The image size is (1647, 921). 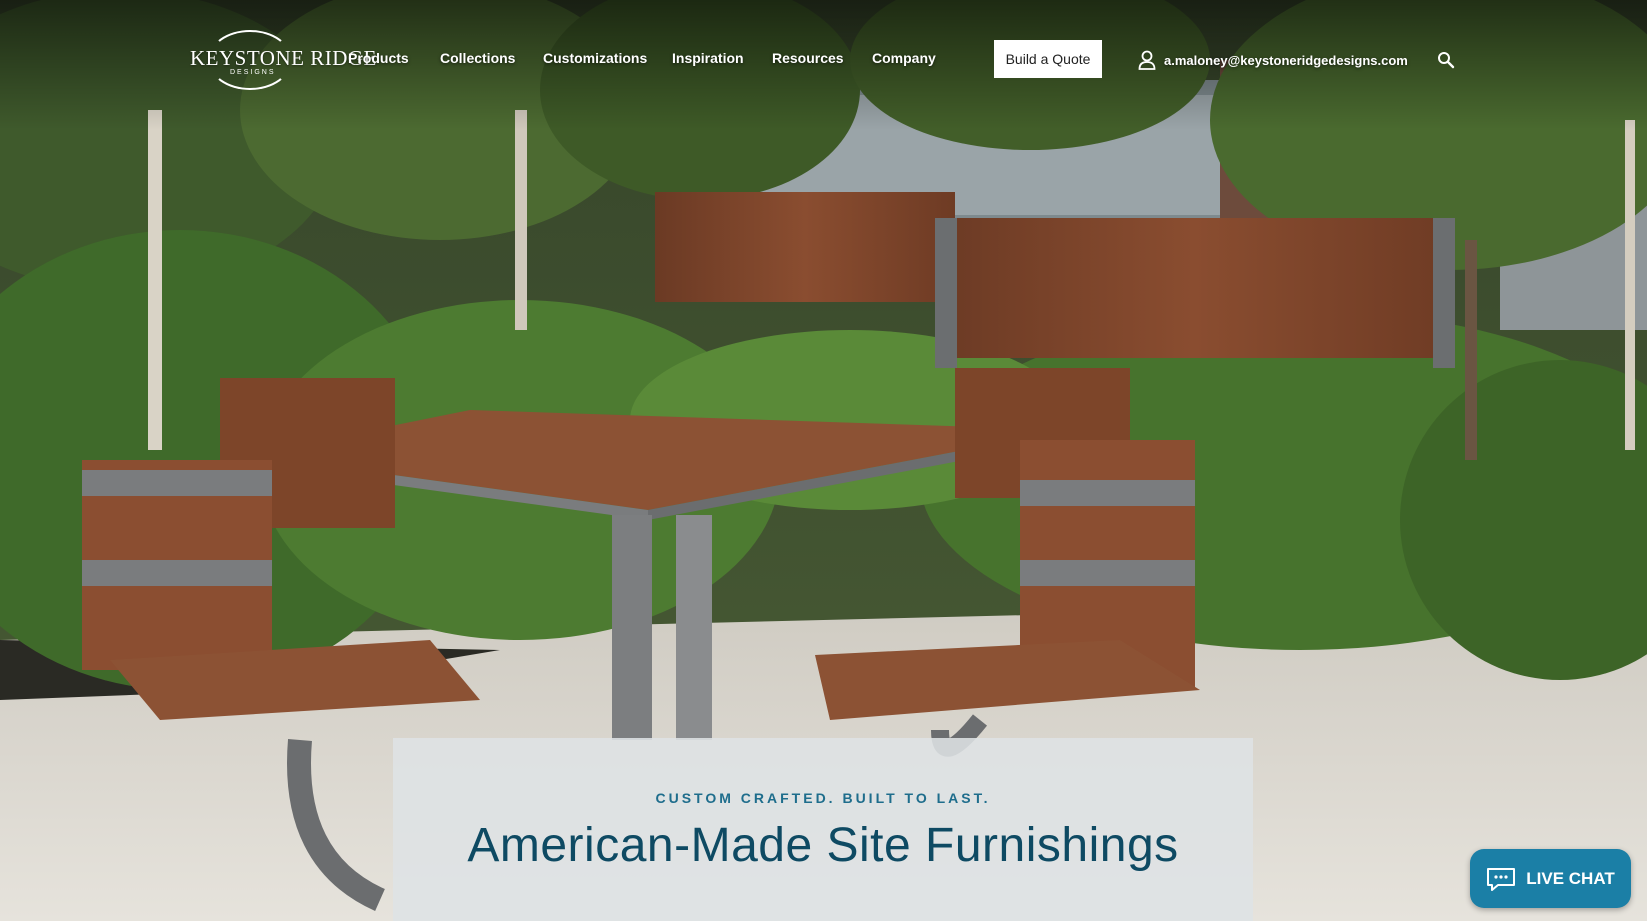 I want to click on nav-item-resources: Resources, so click(x=808, y=58).